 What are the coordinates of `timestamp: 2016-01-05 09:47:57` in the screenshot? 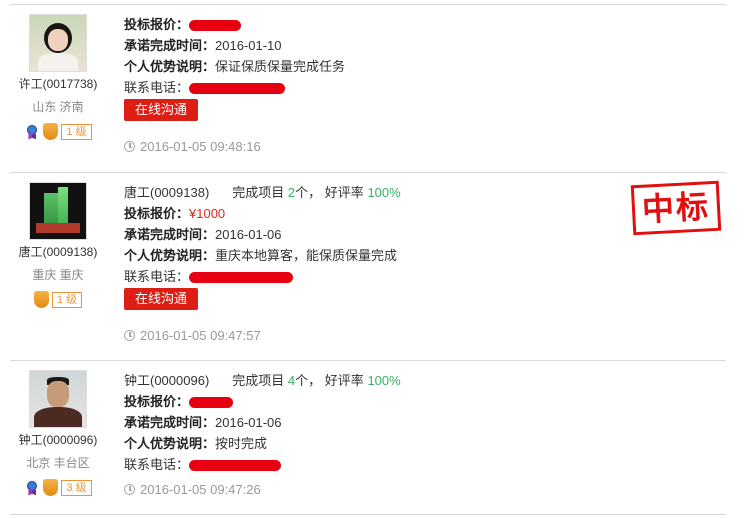 It's located at (200, 335).